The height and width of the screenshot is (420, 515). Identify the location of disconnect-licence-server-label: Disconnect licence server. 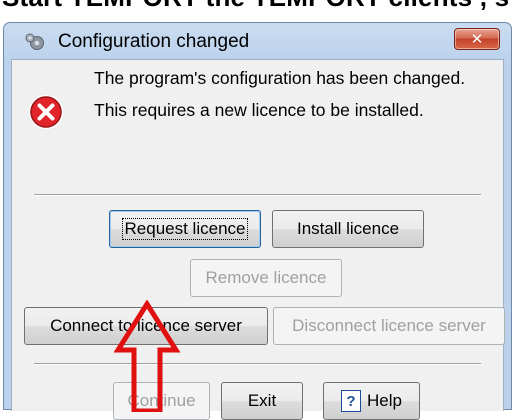
(389, 325).